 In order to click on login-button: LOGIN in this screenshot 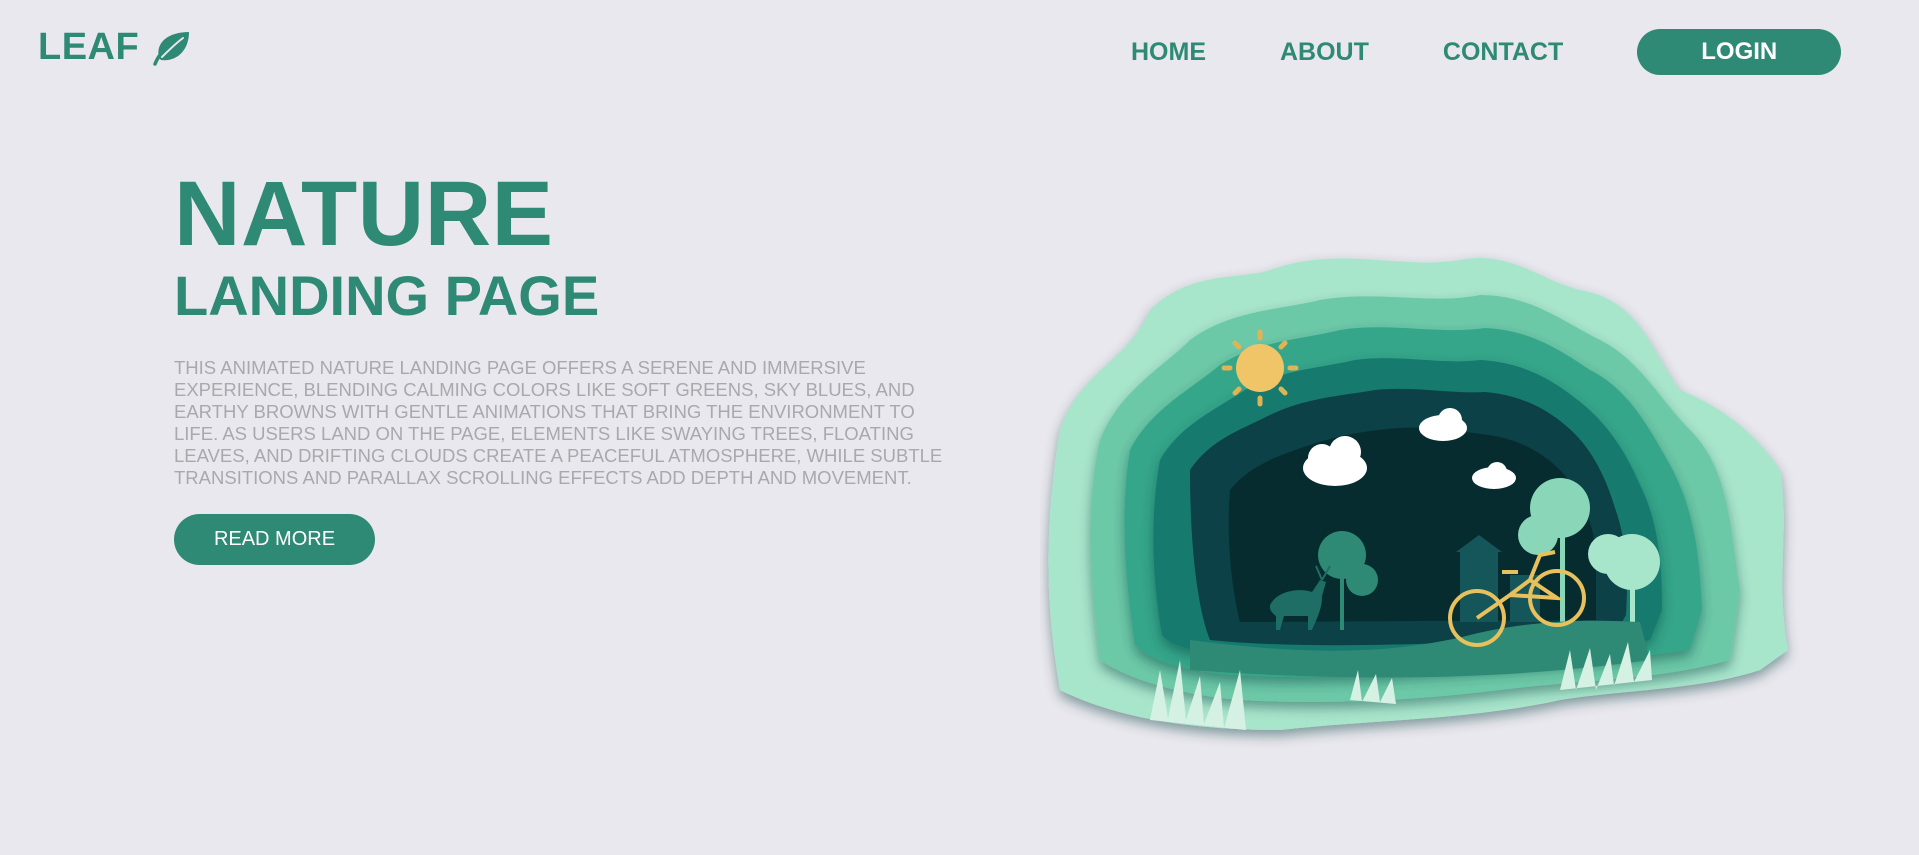, I will do `click(1739, 52)`.